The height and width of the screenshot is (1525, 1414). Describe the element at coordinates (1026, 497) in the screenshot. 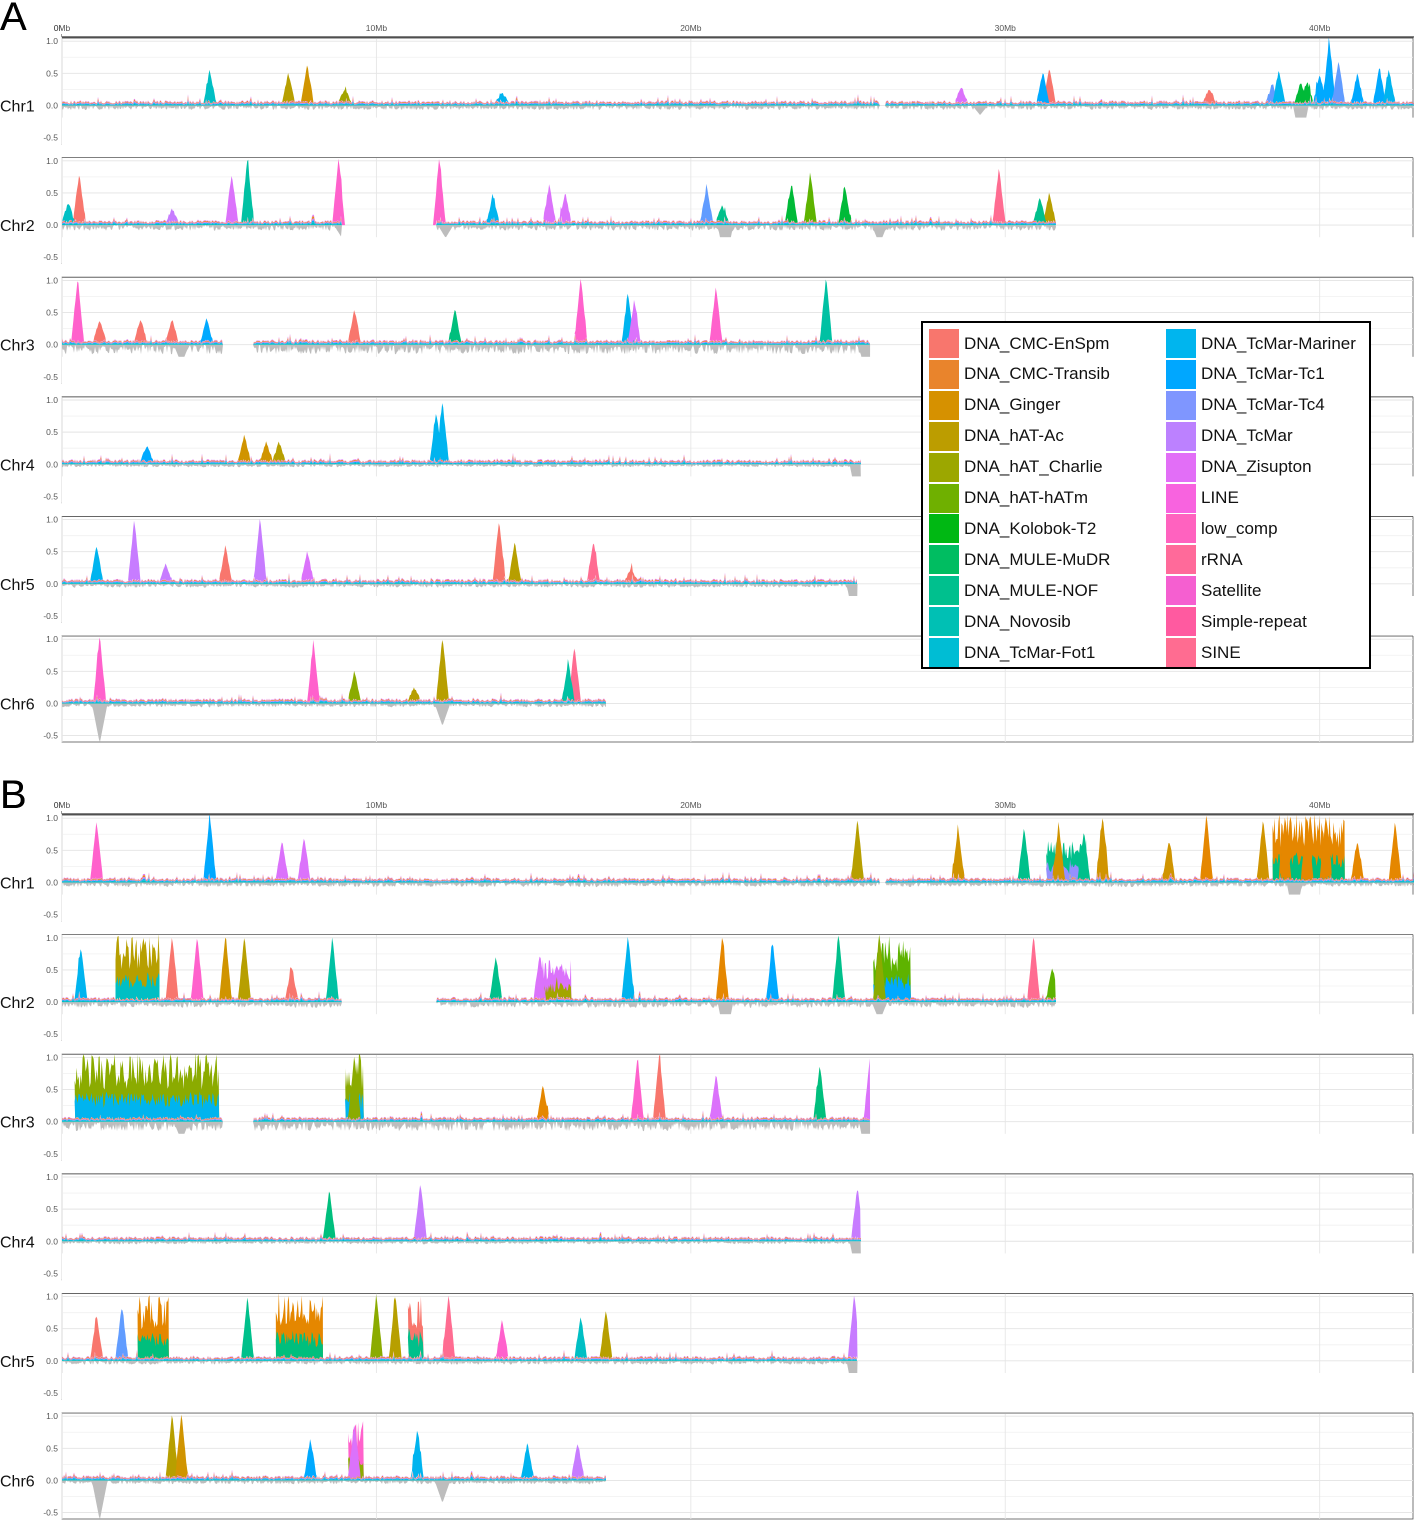

I see `legend-label: DNA_hAT-hATm` at that location.